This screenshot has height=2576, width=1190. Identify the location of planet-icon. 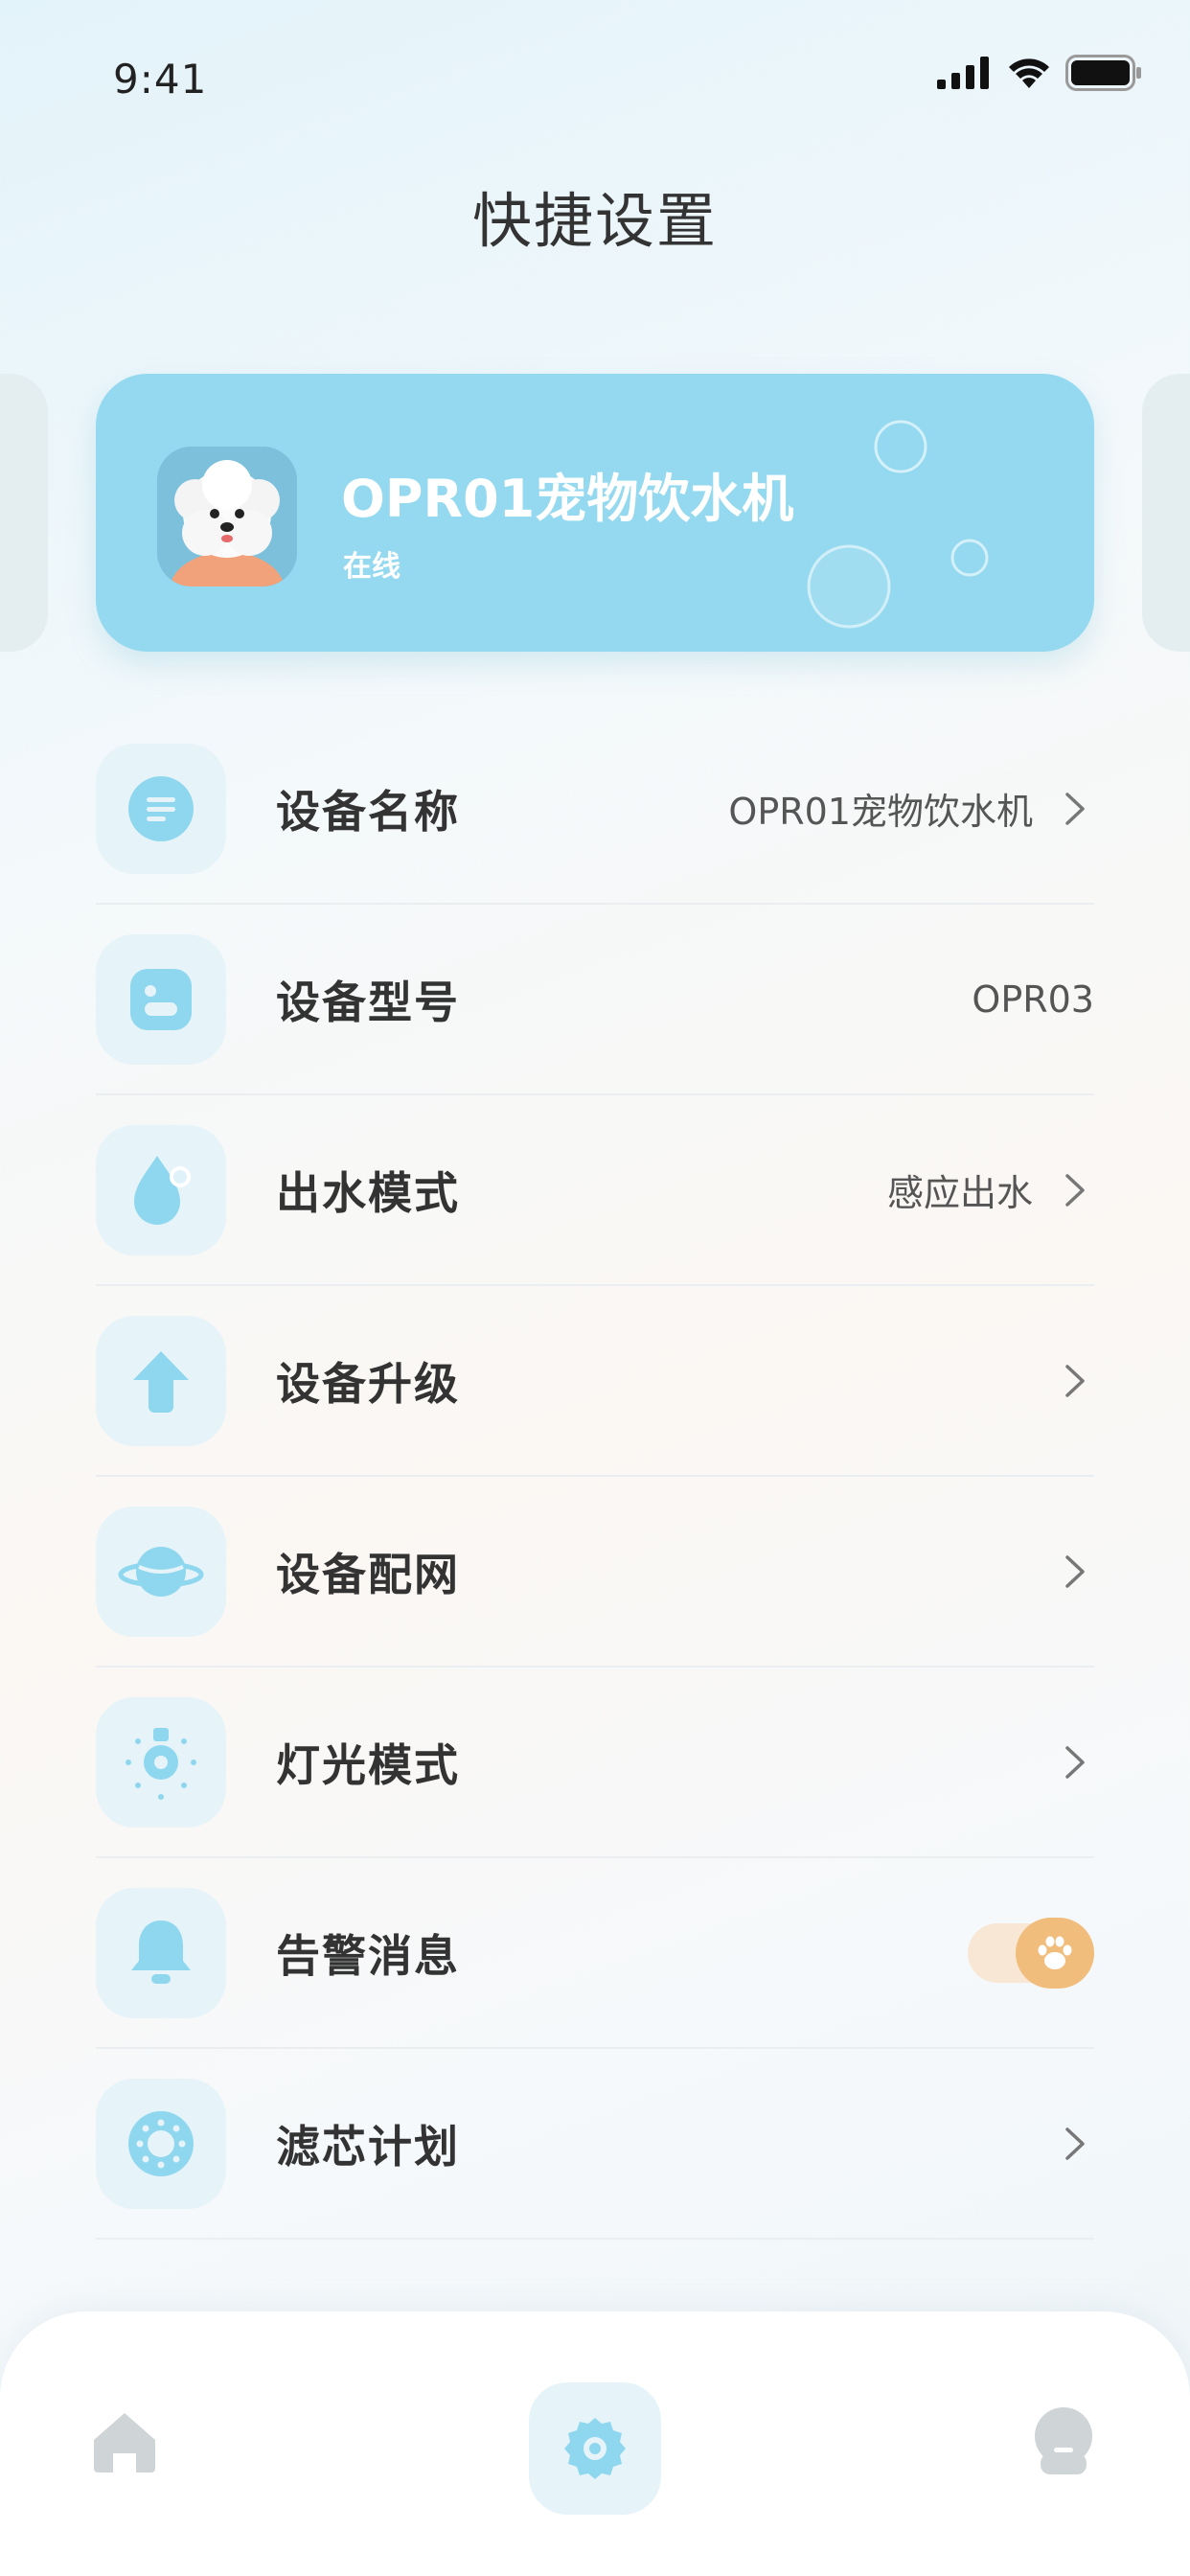
(161, 1571).